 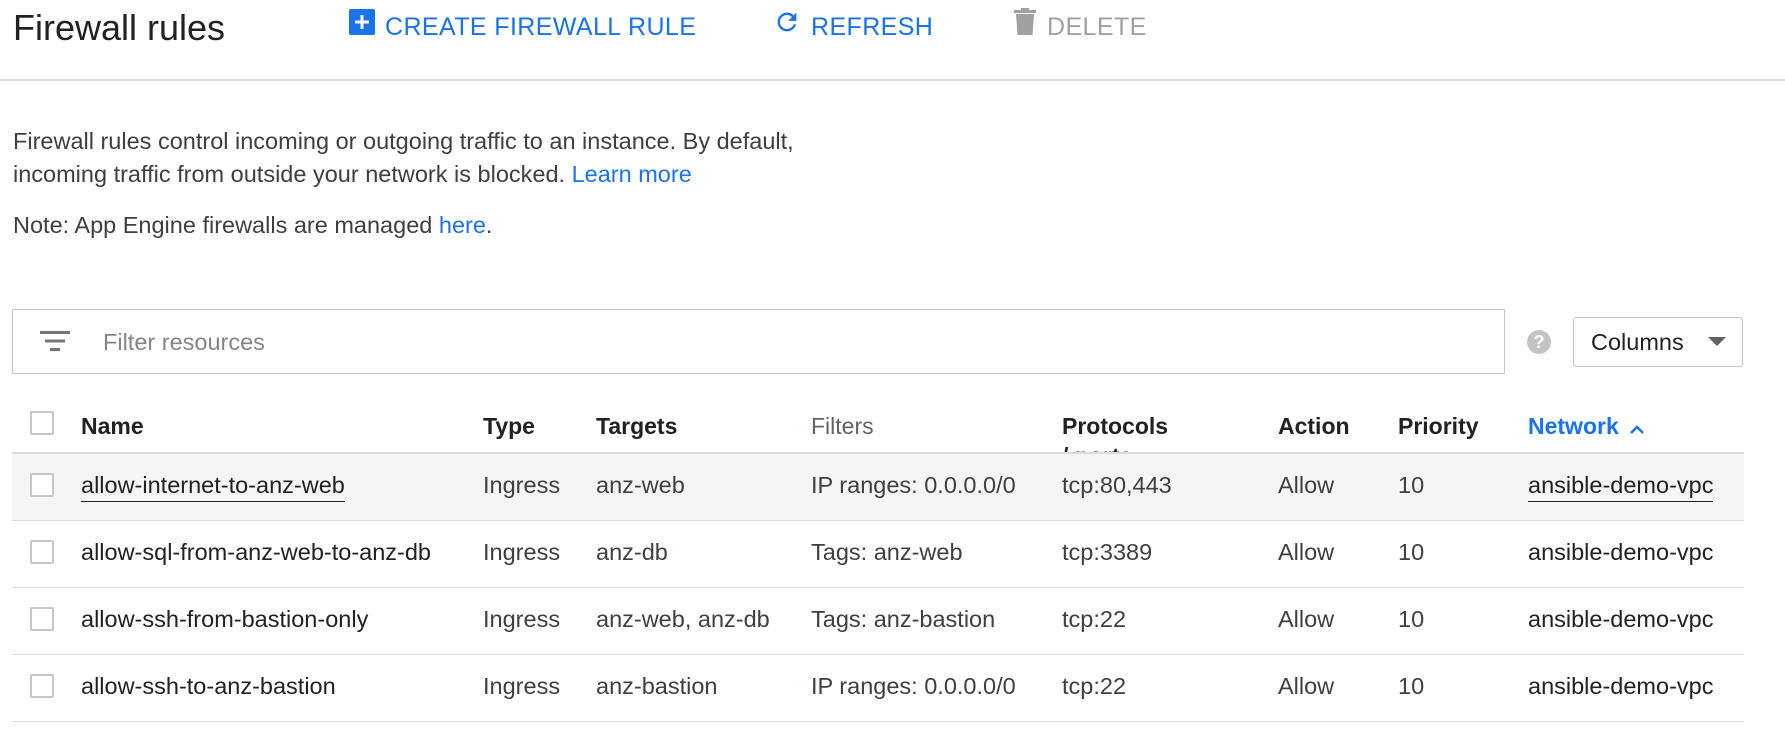 What do you see at coordinates (632, 552) in the screenshot?
I see `rule-targets: anz-db` at bounding box center [632, 552].